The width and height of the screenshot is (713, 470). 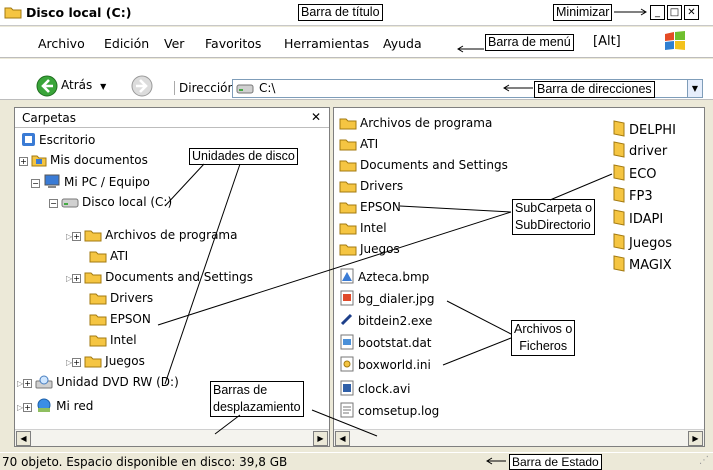 What do you see at coordinates (79, 12) in the screenshot?
I see `window-title: Disco local (C:)` at bounding box center [79, 12].